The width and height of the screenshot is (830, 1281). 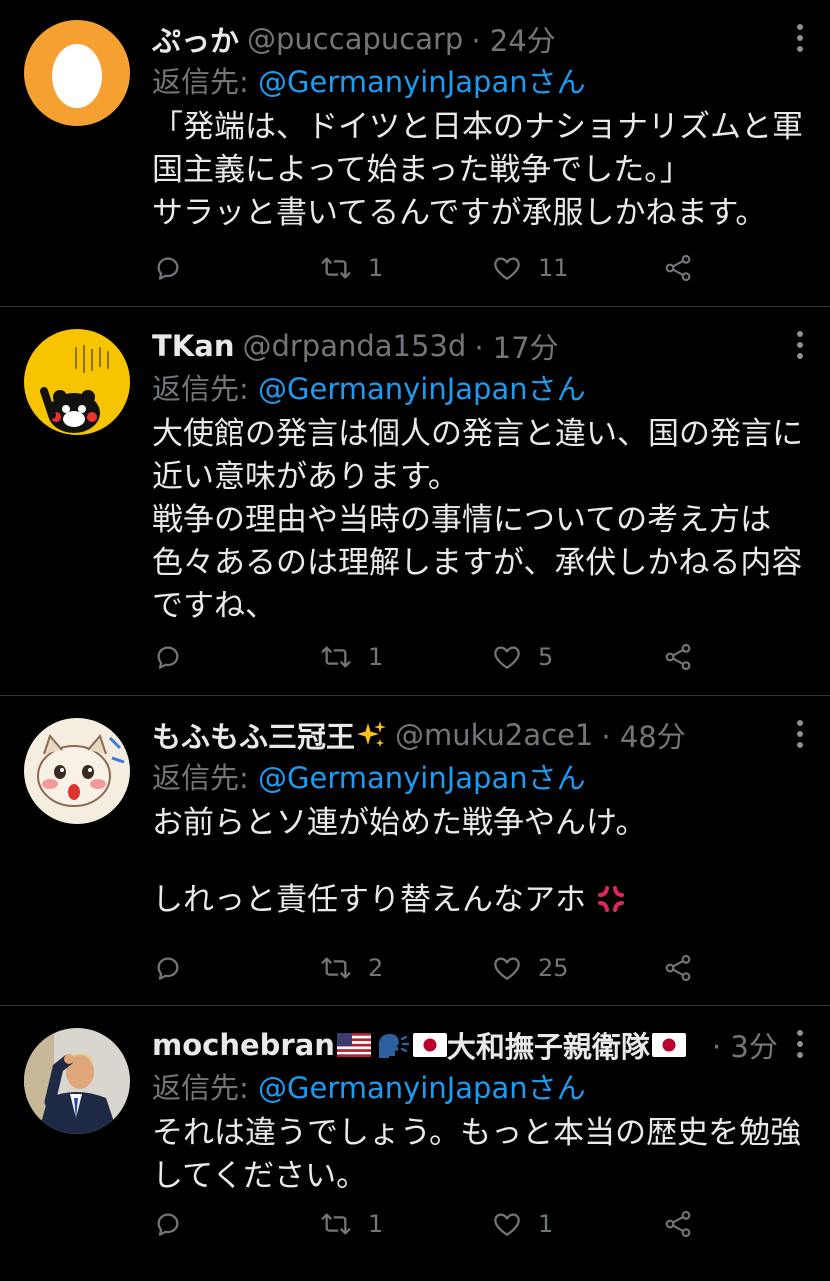 What do you see at coordinates (353, 1045) in the screenshot?
I see `us-flag-icon` at bounding box center [353, 1045].